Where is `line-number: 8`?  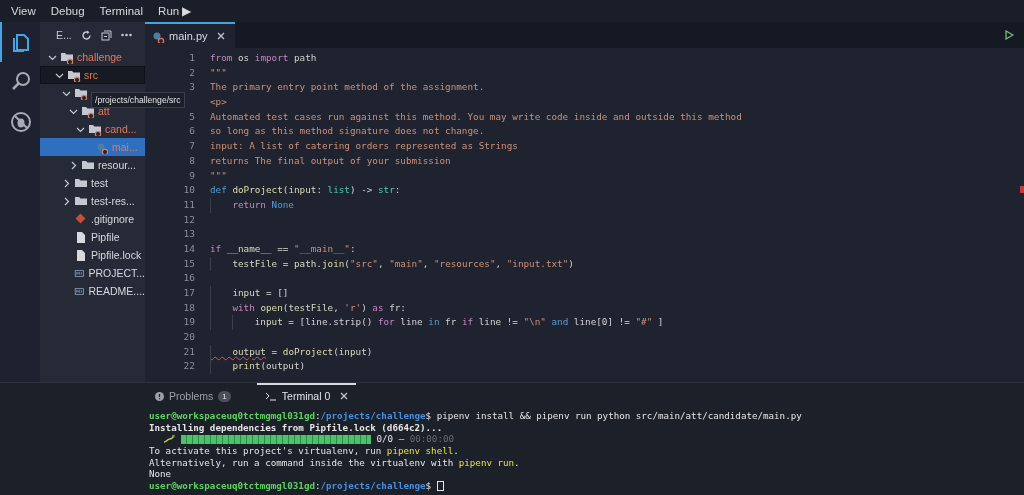 line-number: 8 is located at coordinates (192, 160).